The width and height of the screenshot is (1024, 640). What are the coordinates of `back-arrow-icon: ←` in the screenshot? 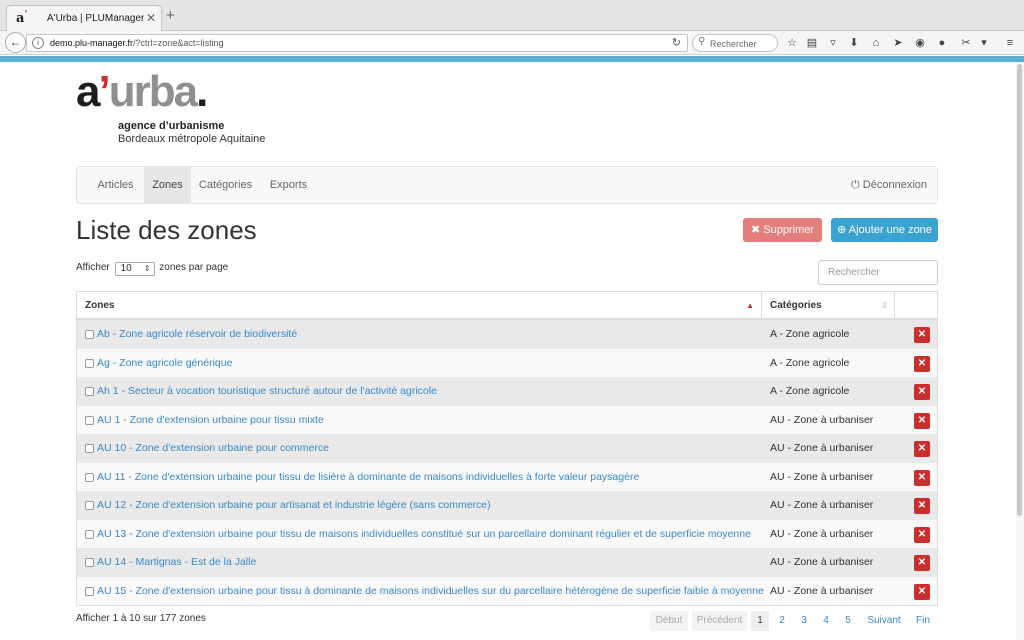 It's located at (15, 42).